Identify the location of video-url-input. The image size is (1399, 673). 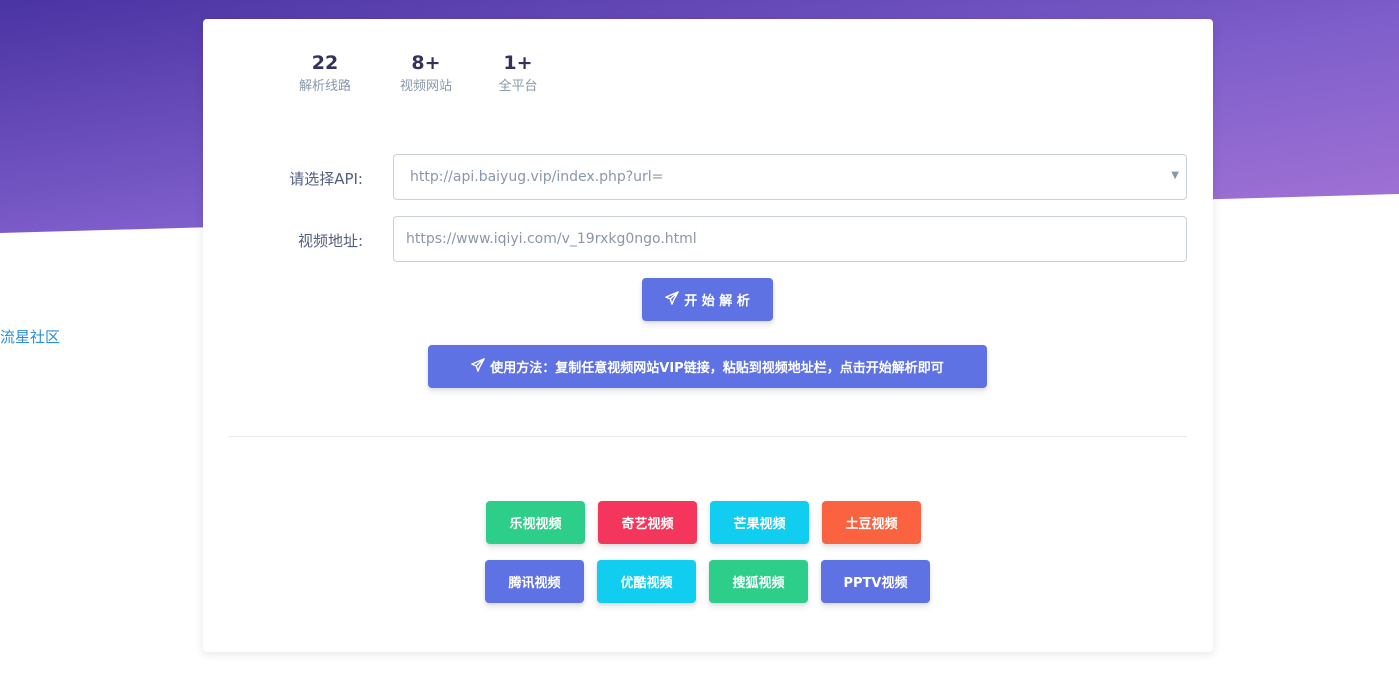
(790, 239).